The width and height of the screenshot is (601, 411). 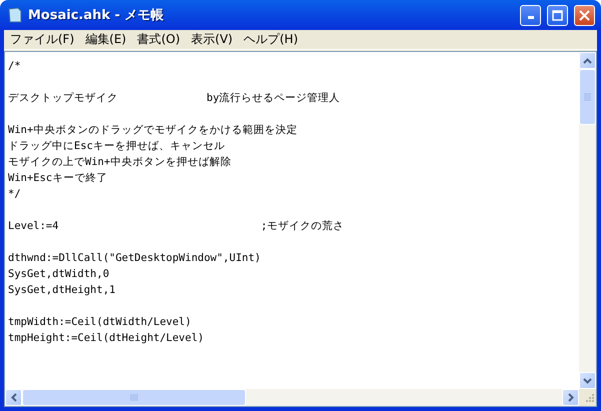 I want to click on menu-item: 編集(E), so click(x=107, y=39).